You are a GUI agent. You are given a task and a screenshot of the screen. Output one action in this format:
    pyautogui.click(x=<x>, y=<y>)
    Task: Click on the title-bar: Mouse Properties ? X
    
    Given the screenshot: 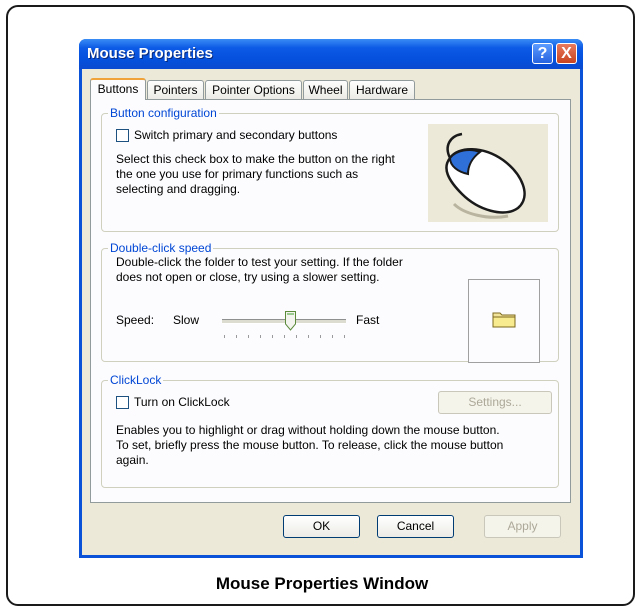 What is the action you would take?
    pyautogui.click(x=331, y=54)
    